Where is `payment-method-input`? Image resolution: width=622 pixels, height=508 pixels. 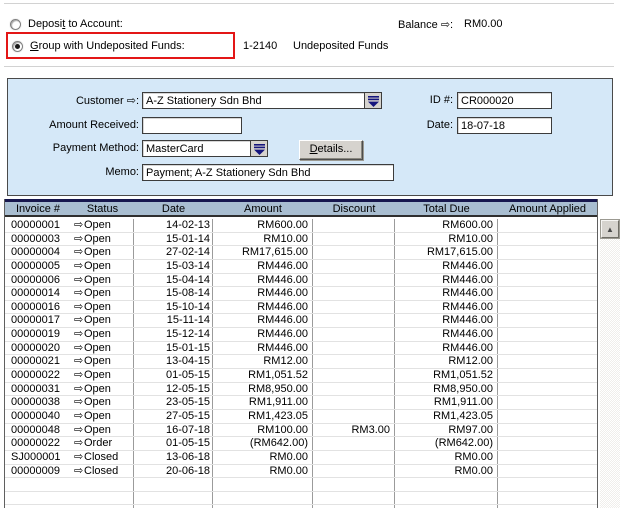
payment-method-input is located at coordinates (205, 148).